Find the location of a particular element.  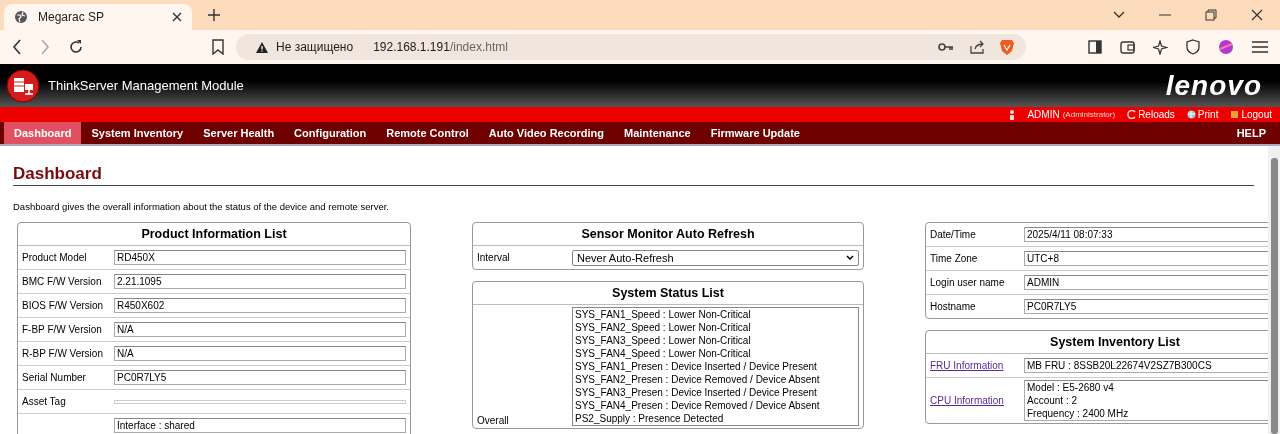

field-label: BMC F/W Version is located at coordinates (62, 281).